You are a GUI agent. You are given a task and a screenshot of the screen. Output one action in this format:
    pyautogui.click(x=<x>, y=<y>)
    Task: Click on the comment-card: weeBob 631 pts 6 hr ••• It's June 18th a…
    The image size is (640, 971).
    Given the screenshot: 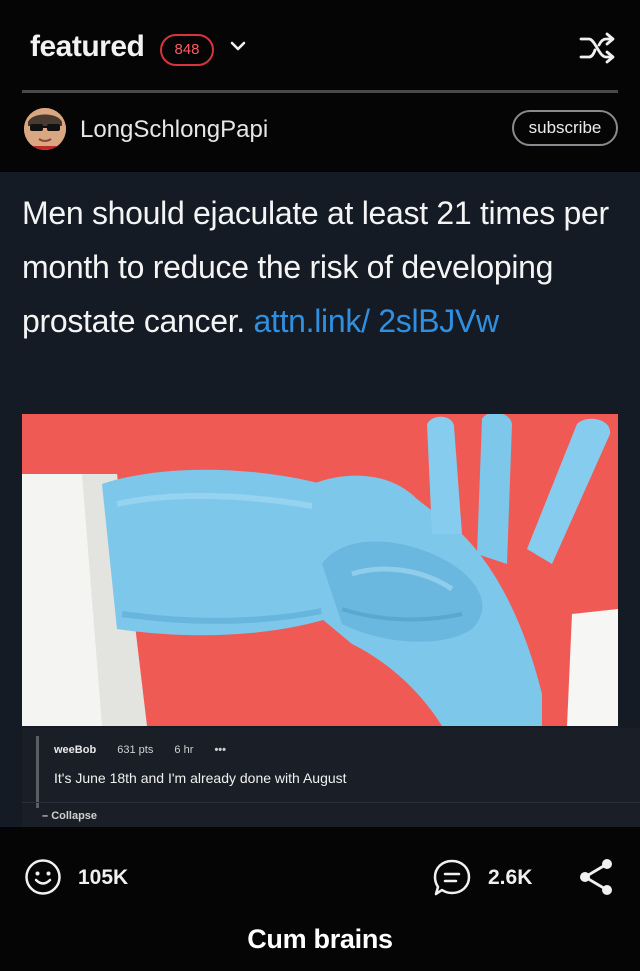 What is the action you would take?
    pyautogui.click(x=331, y=777)
    